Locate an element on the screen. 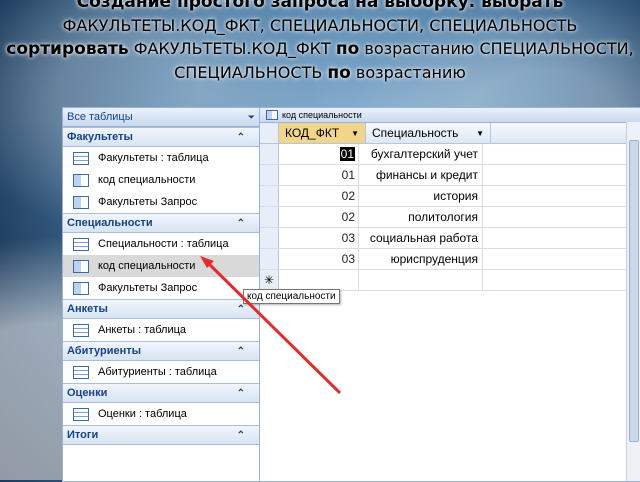  red-arrow-annotation is located at coordinates (271, 325).